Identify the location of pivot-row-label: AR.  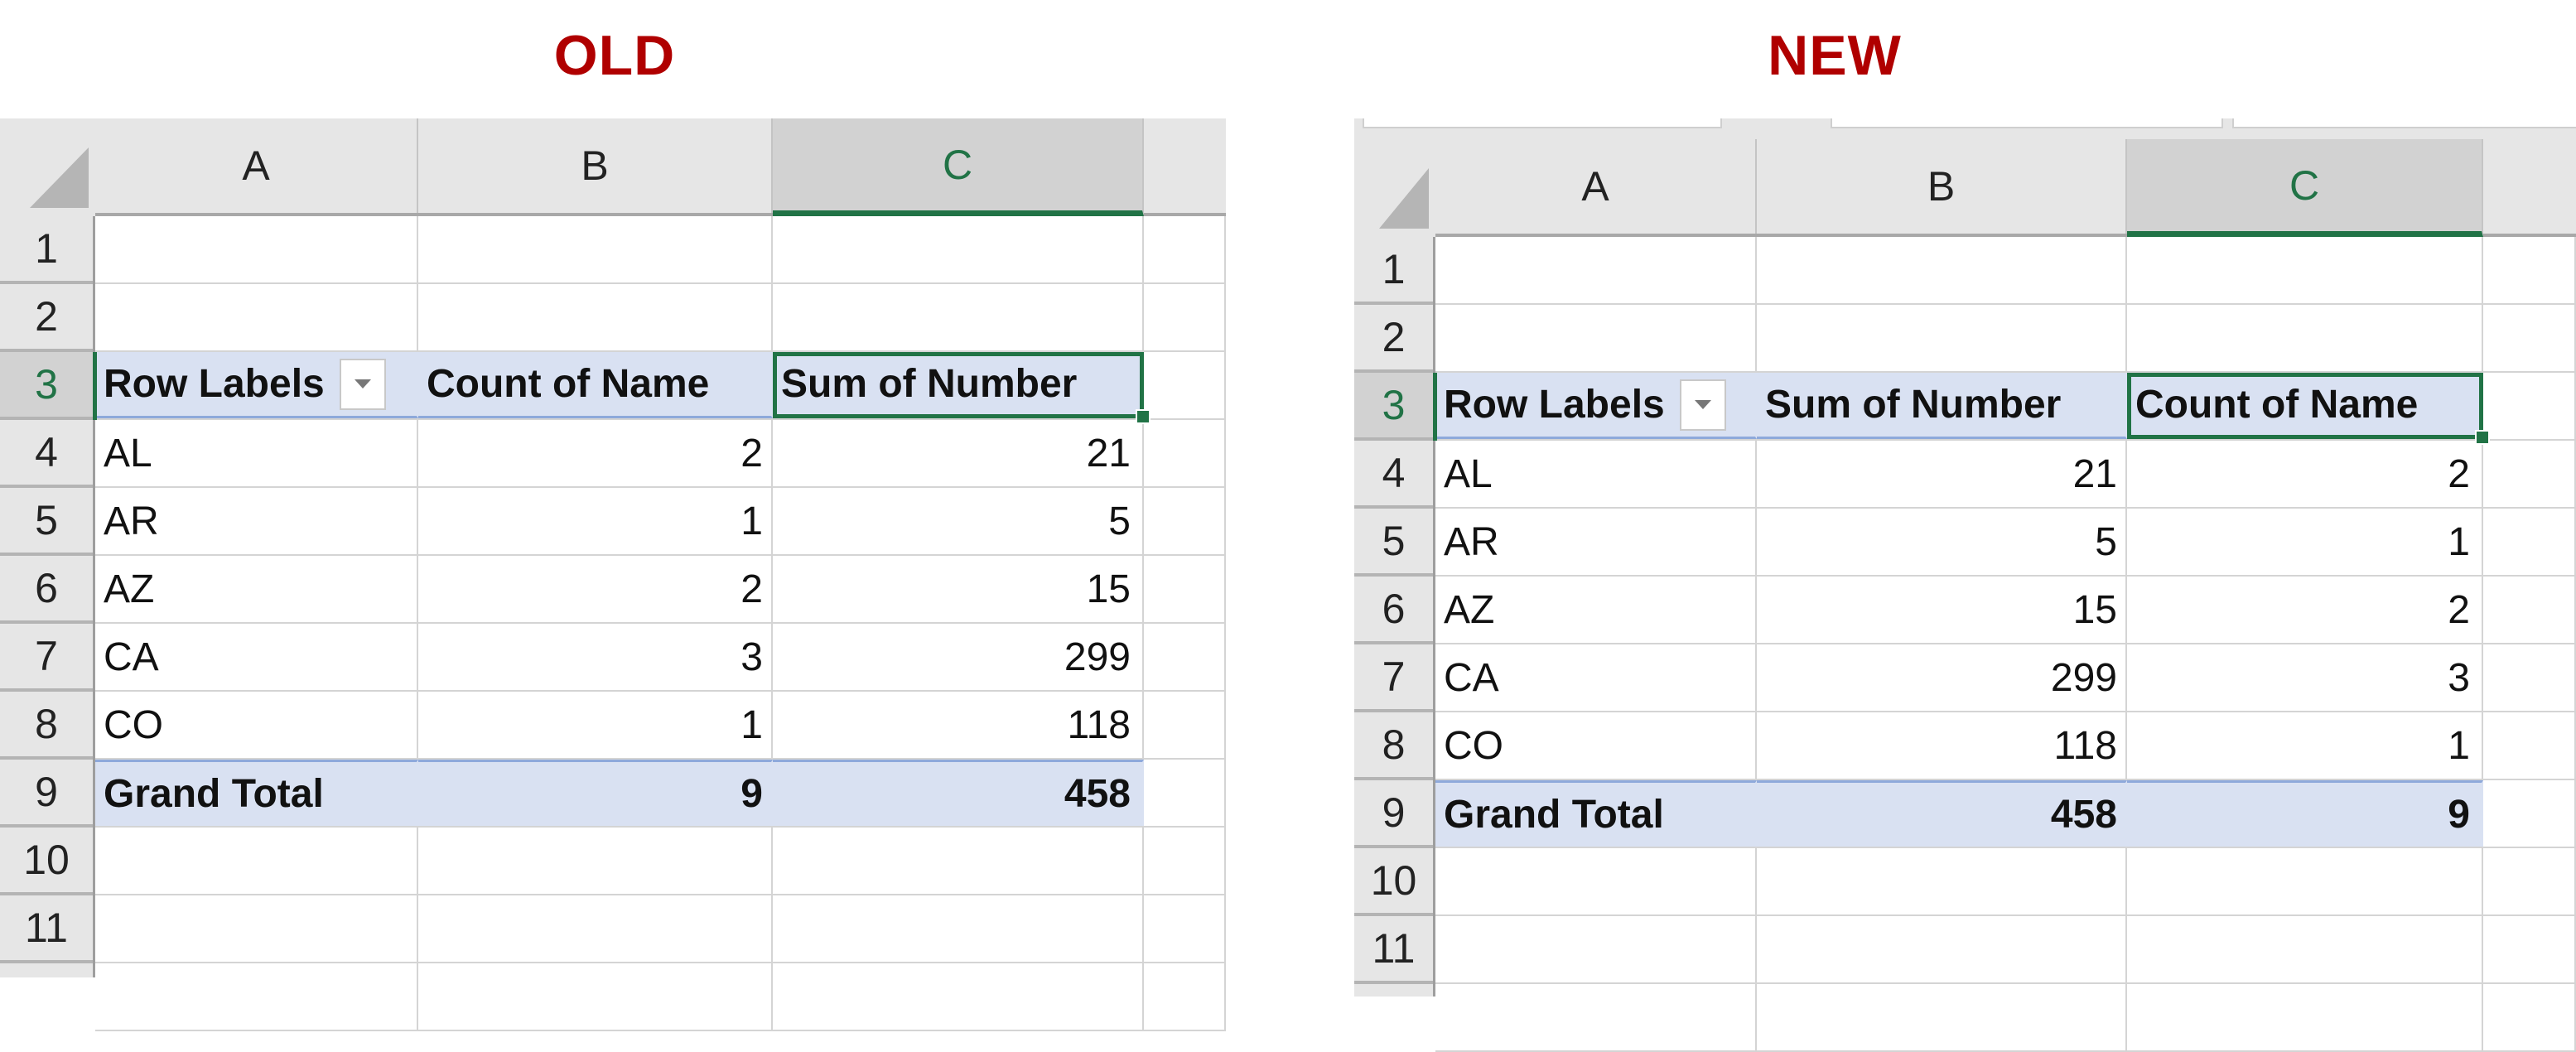
(1596, 542).